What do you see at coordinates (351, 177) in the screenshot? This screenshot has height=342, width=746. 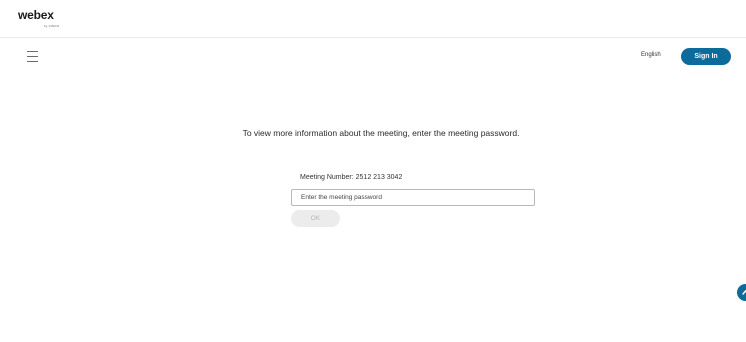 I see `meeting-number: Meeting Number: 2512 213 3042` at bounding box center [351, 177].